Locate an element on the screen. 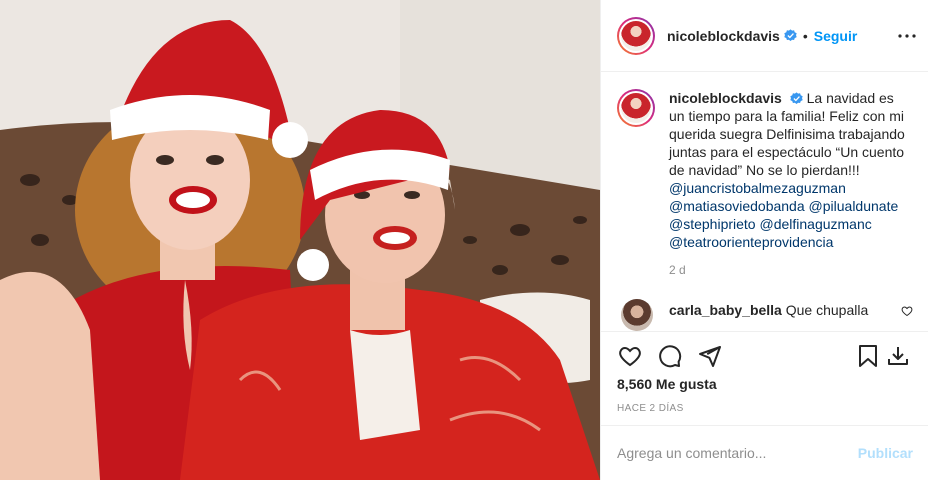  caption-time: 2 d is located at coordinates (791, 270).